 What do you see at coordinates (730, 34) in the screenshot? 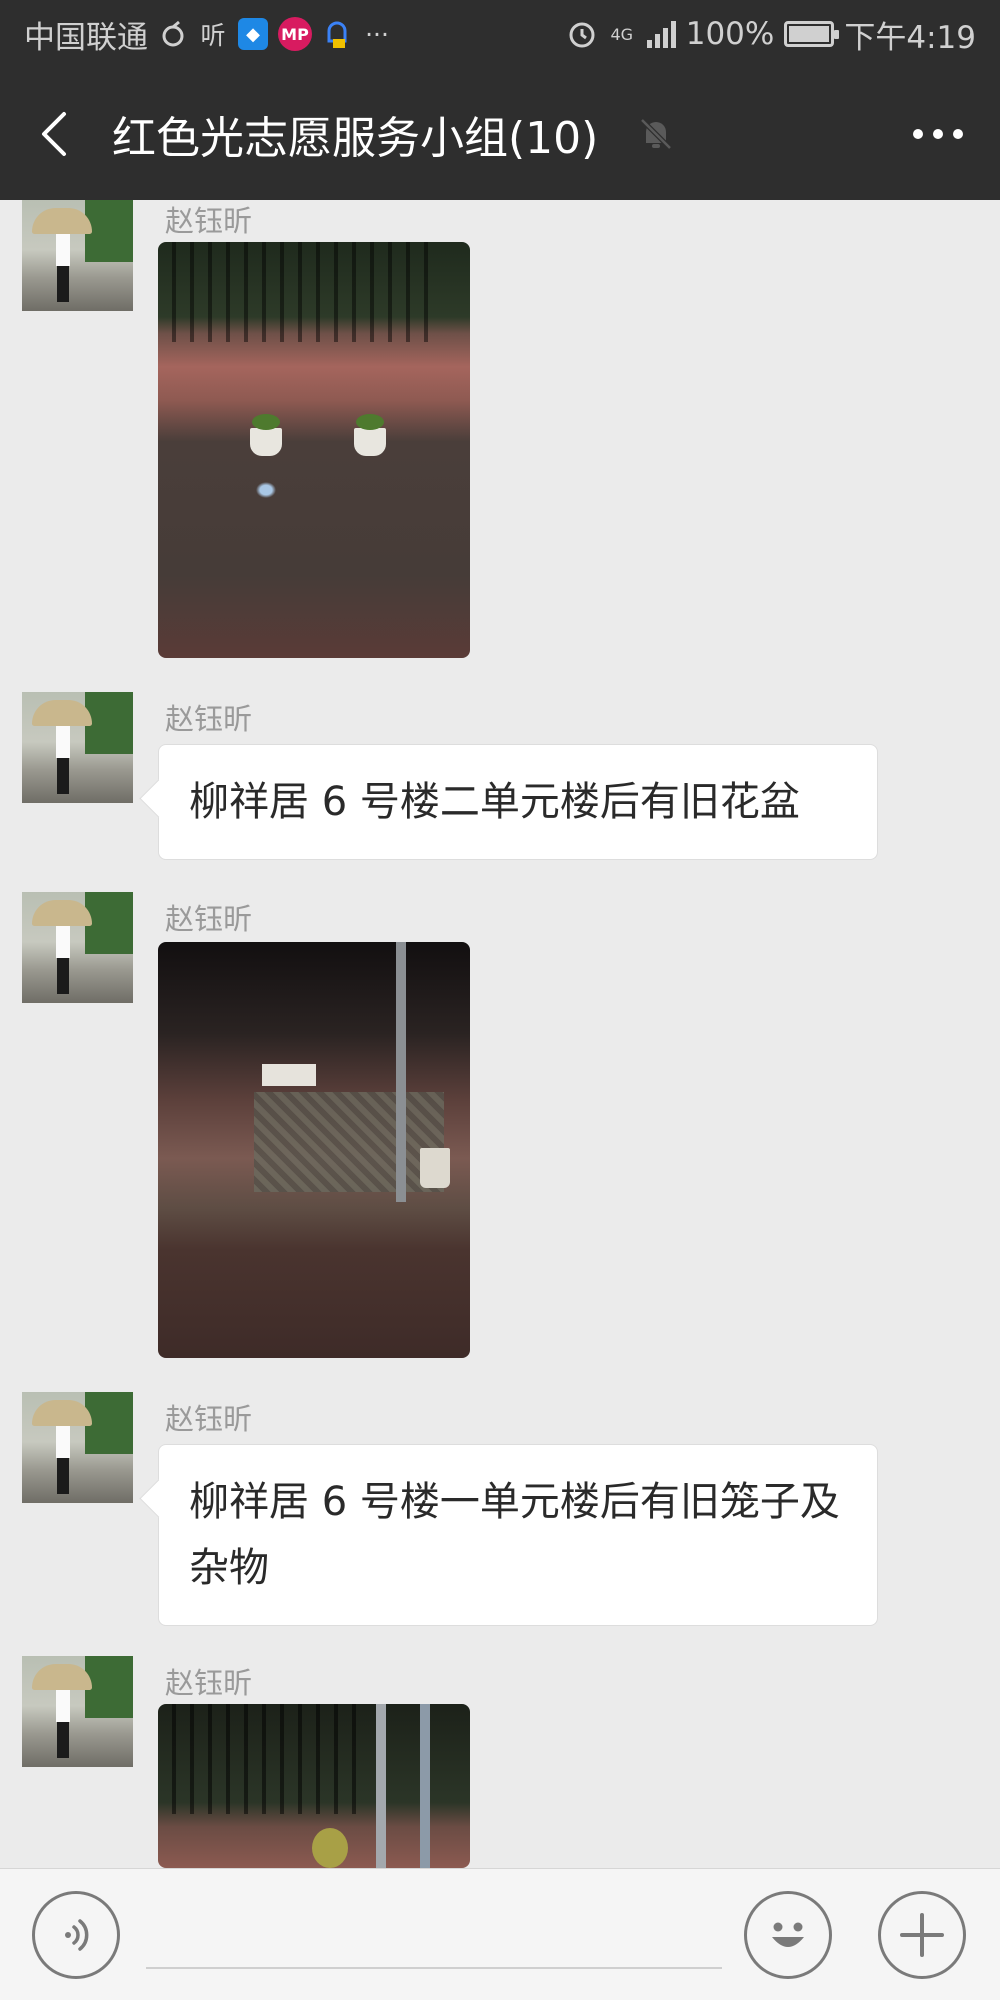
I see `battery-percent: 100%` at bounding box center [730, 34].